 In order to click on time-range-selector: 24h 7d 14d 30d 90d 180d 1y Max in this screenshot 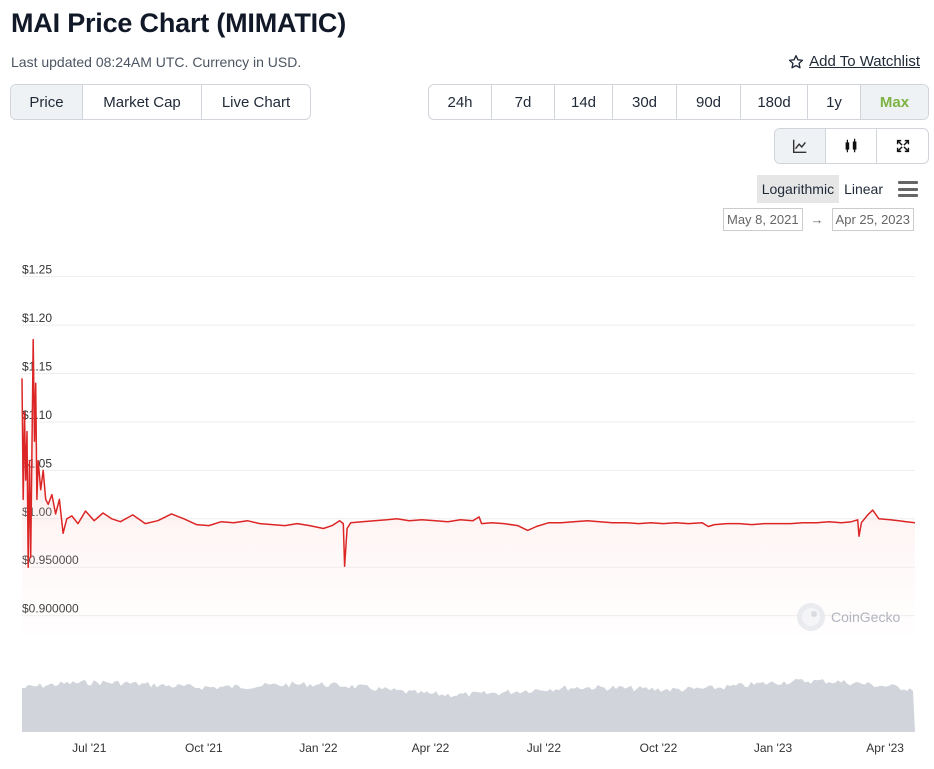, I will do `click(678, 102)`.